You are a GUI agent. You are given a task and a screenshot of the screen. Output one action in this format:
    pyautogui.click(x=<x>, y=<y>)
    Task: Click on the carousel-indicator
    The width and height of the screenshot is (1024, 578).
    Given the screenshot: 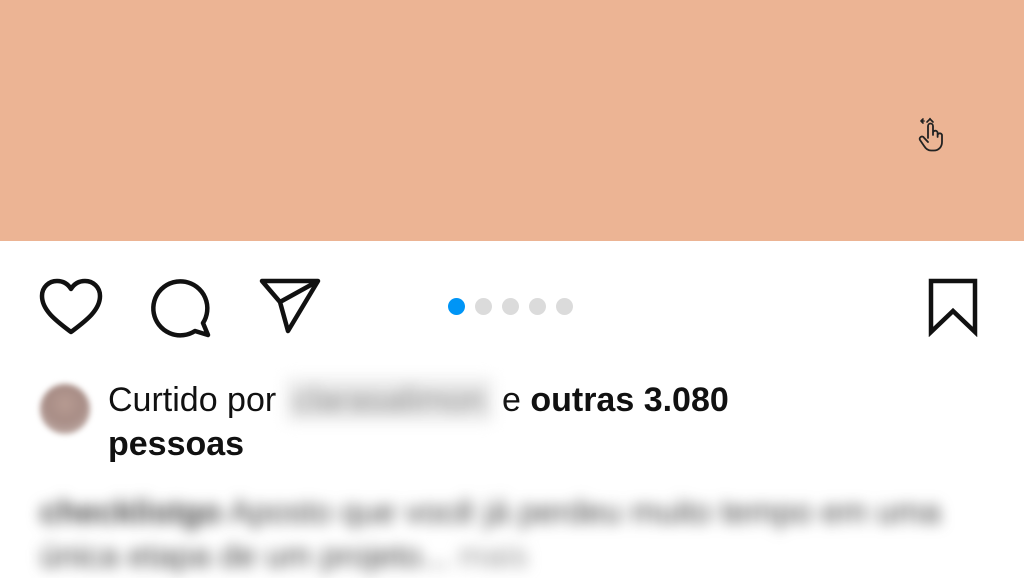 What is the action you would take?
    pyautogui.click(x=510, y=306)
    